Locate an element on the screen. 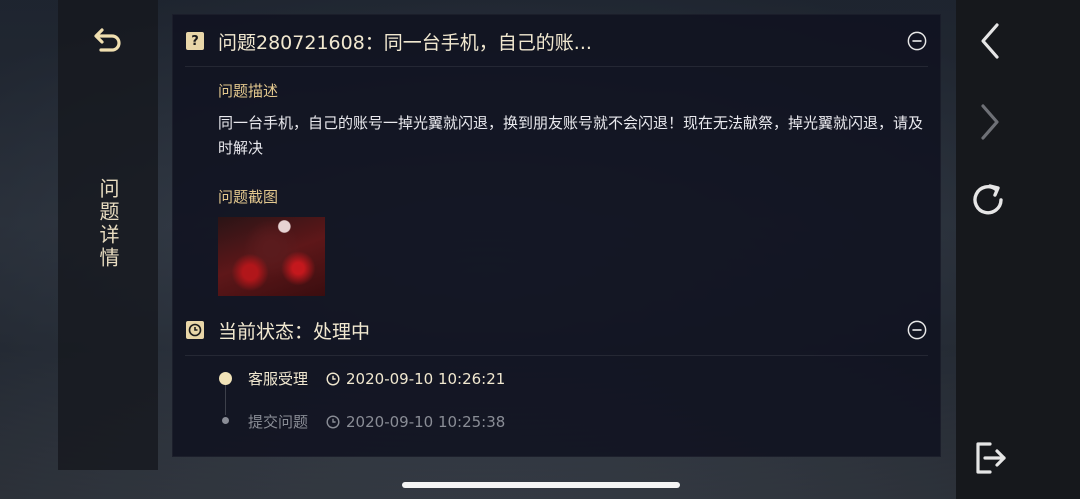 The width and height of the screenshot is (1080, 499). timeline-item: 客服受理 2020-09-10 10:26:21 is located at coordinates (376, 378).